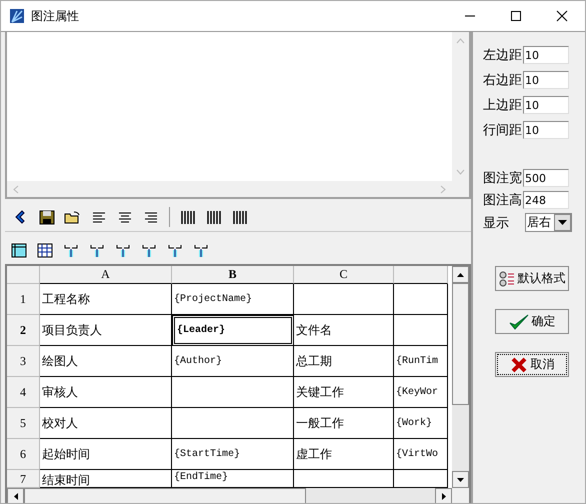 Image resolution: width=586 pixels, height=504 pixels. Describe the element at coordinates (17, 16) in the screenshot. I see `app-icon` at that location.